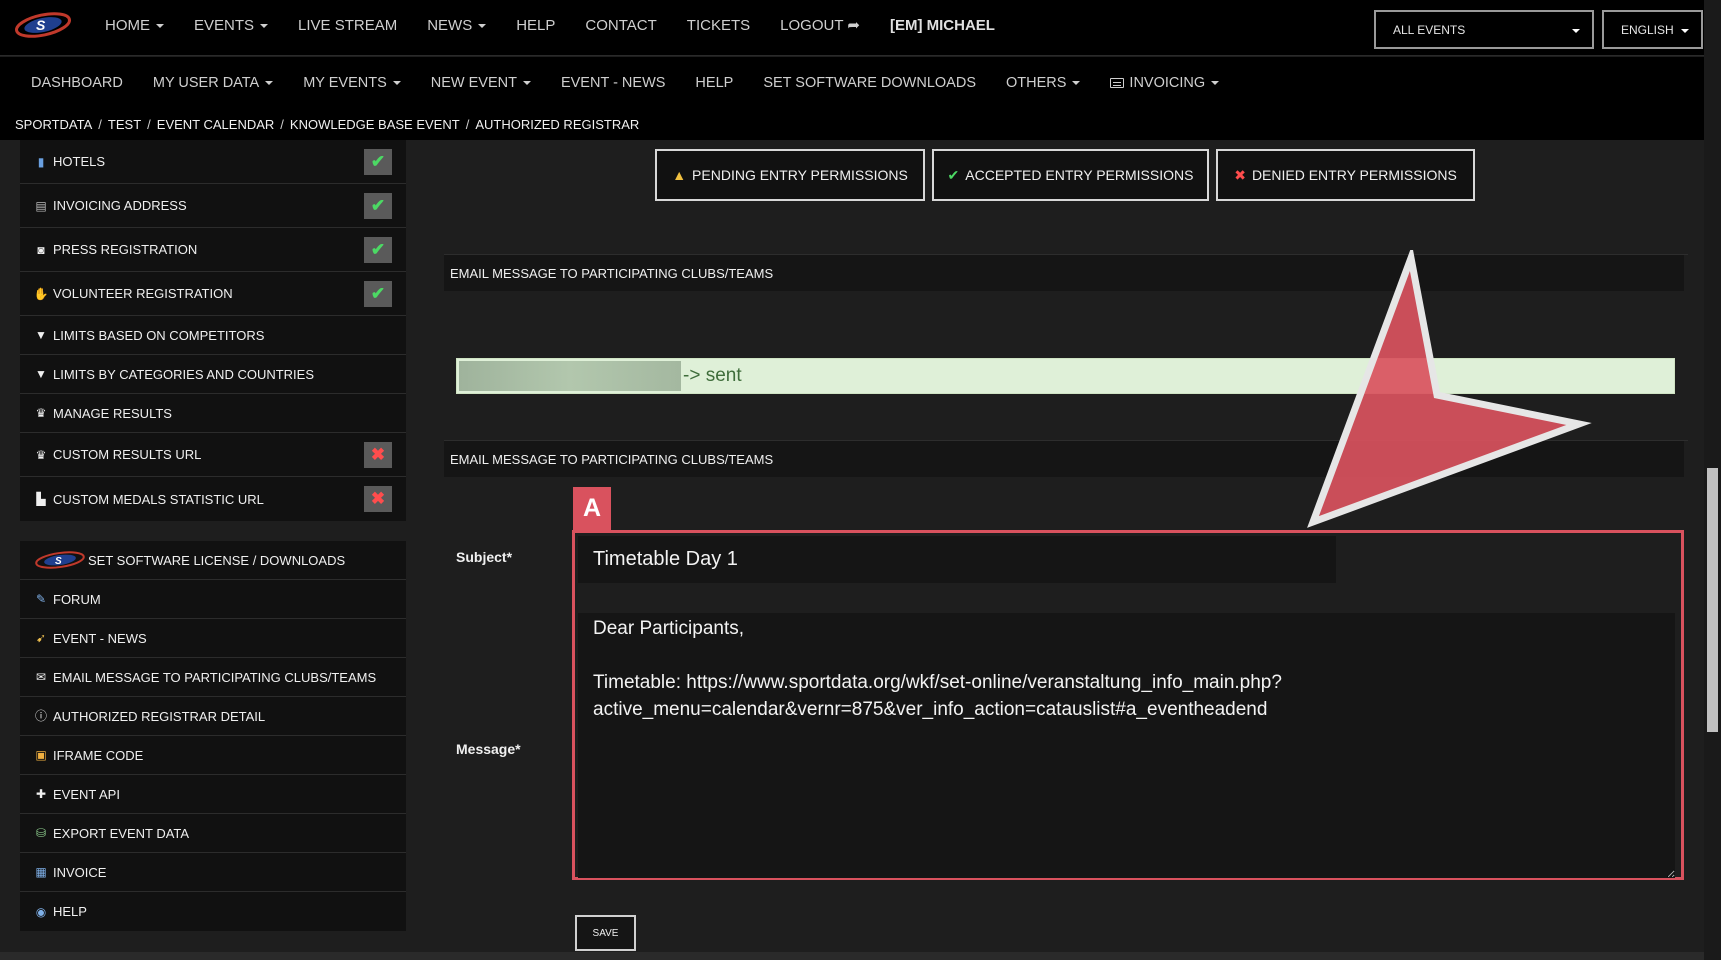 The width and height of the screenshot is (1721, 960). Describe the element at coordinates (718, 25) in the screenshot. I see `nav-tickets: TICKETS` at that location.